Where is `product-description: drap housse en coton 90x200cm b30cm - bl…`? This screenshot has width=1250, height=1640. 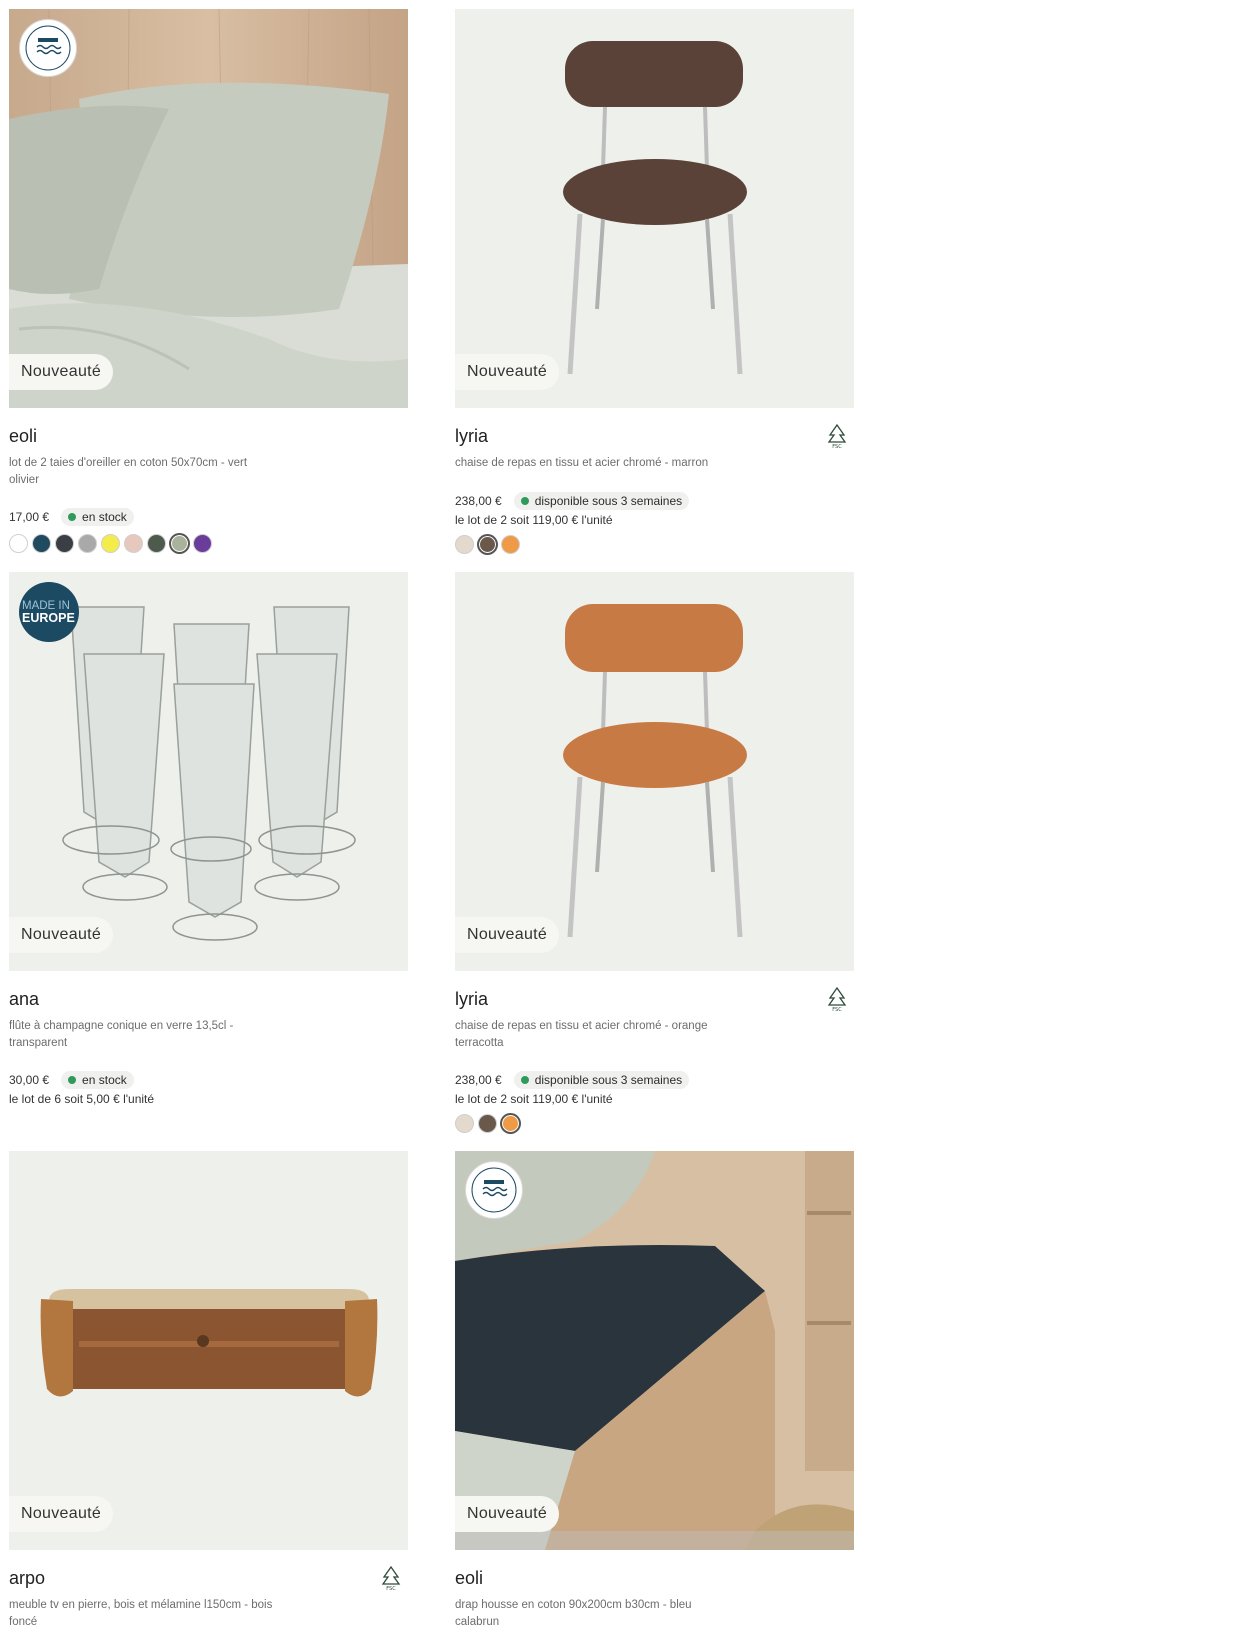 product-description: drap housse en coton 90x200cm b30cm - bl… is located at coordinates (573, 1613).